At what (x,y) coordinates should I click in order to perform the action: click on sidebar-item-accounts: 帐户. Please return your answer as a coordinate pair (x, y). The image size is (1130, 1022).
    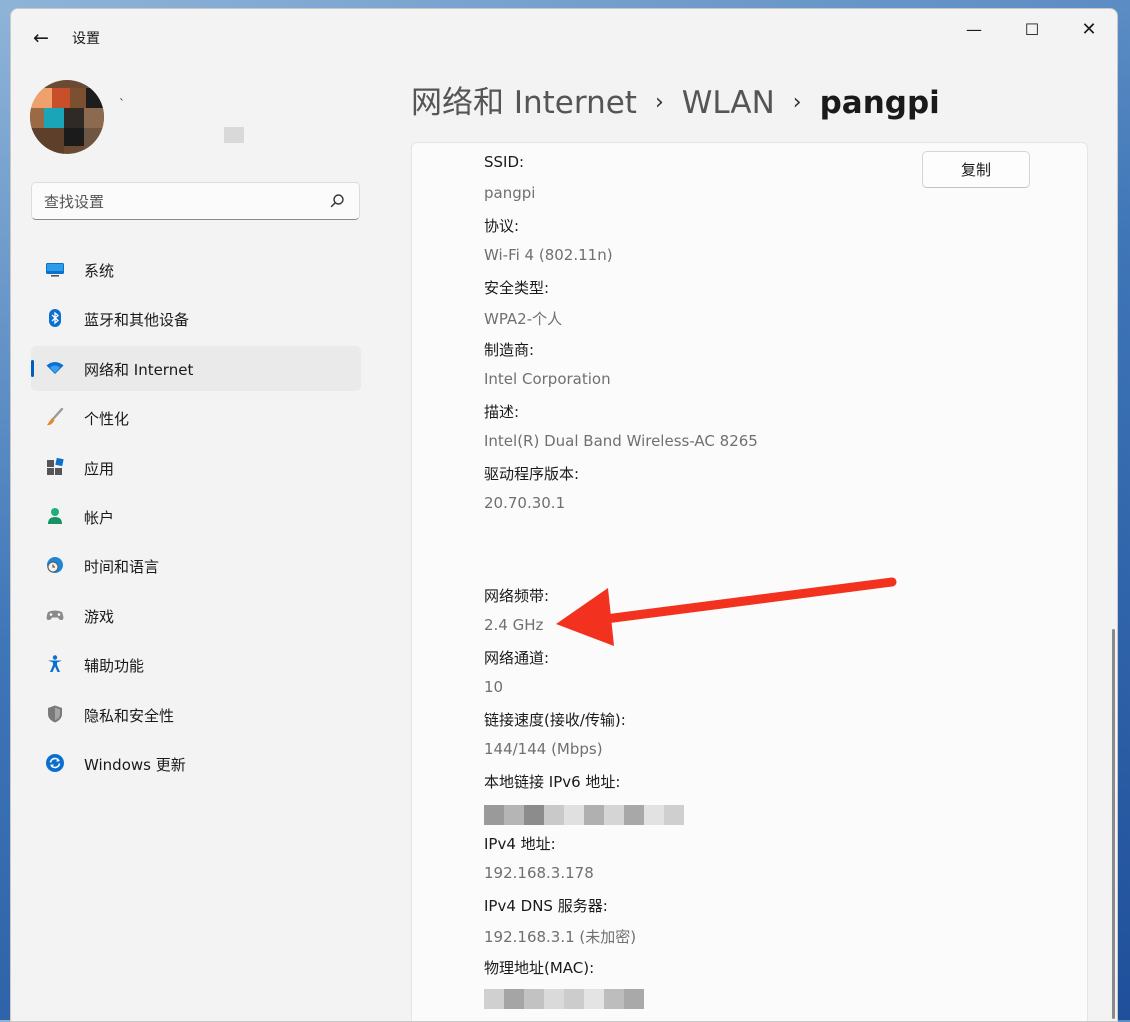
    Looking at the image, I should click on (196, 516).